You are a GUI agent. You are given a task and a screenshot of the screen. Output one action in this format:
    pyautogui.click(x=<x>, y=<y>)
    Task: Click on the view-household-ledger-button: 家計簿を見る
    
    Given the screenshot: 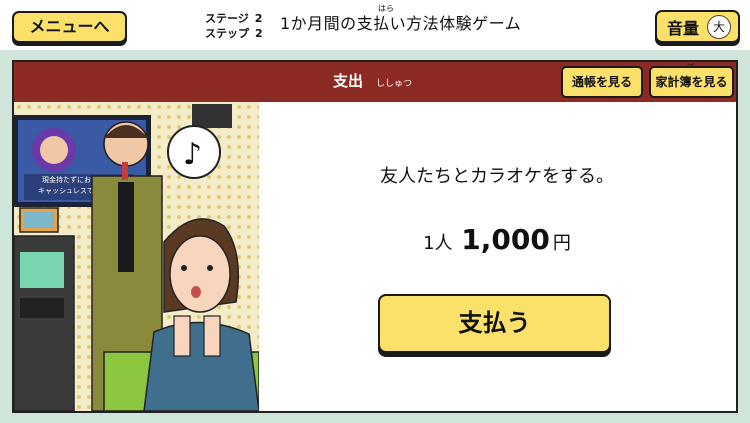 What is the action you would take?
    pyautogui.click(x=691, y=82)
    